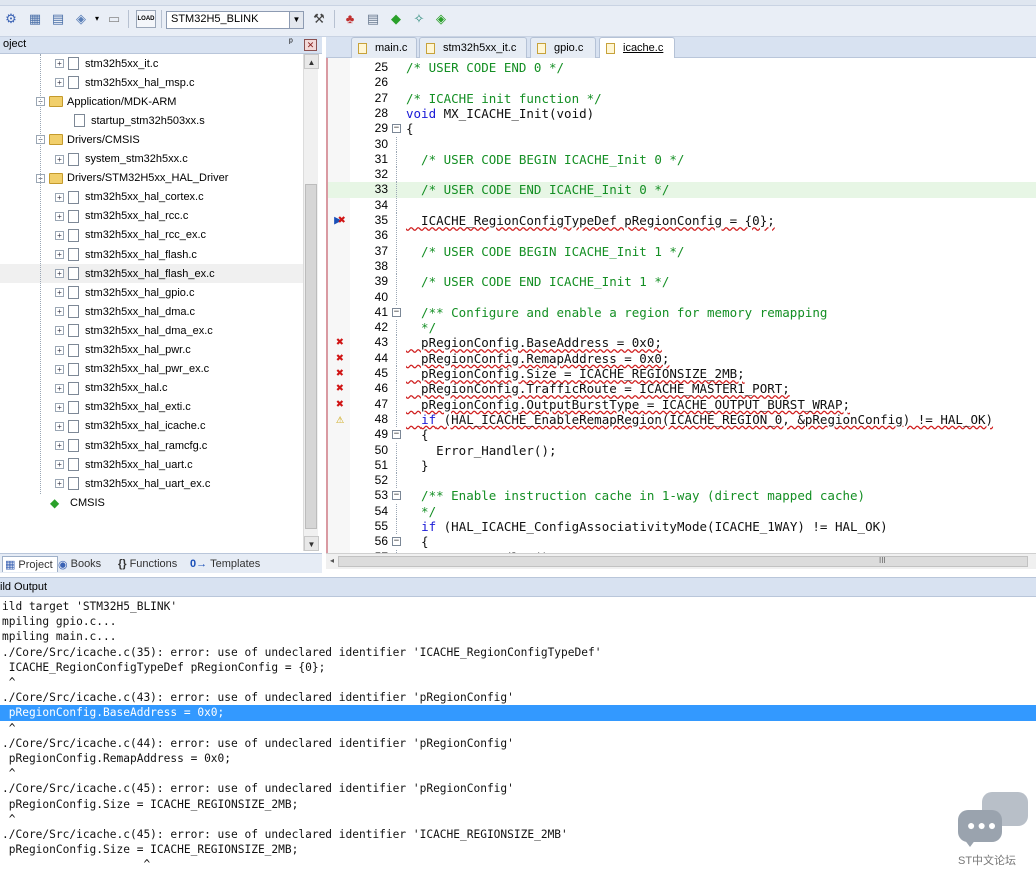 Image resolution: width=1036 pixels, height=875 pixels. I want to click on scroll-down-icon: ▼, so click(311, 543).